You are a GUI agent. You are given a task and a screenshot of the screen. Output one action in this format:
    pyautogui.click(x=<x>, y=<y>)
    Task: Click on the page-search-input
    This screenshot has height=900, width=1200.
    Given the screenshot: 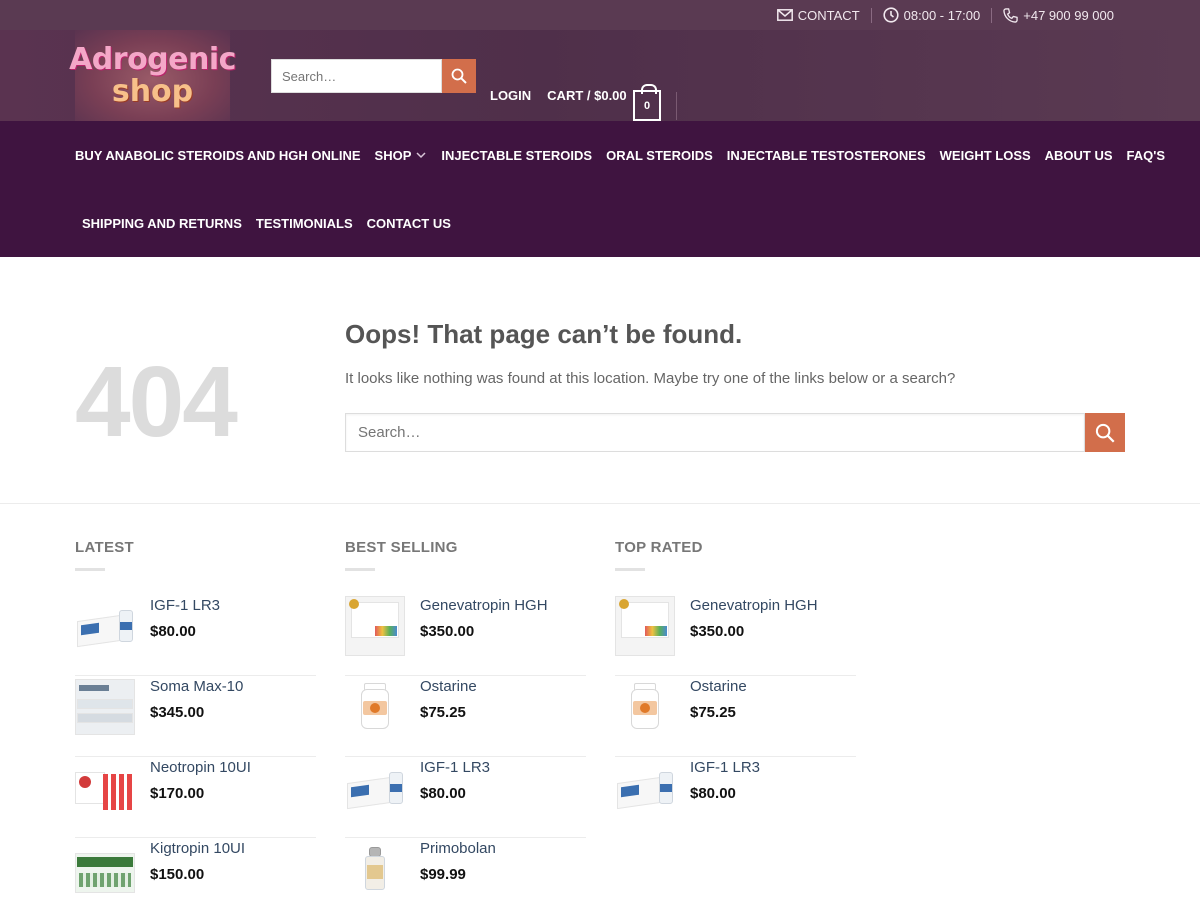 What is the action you would take?
    pyautogui.click(x=715, y=432)
    